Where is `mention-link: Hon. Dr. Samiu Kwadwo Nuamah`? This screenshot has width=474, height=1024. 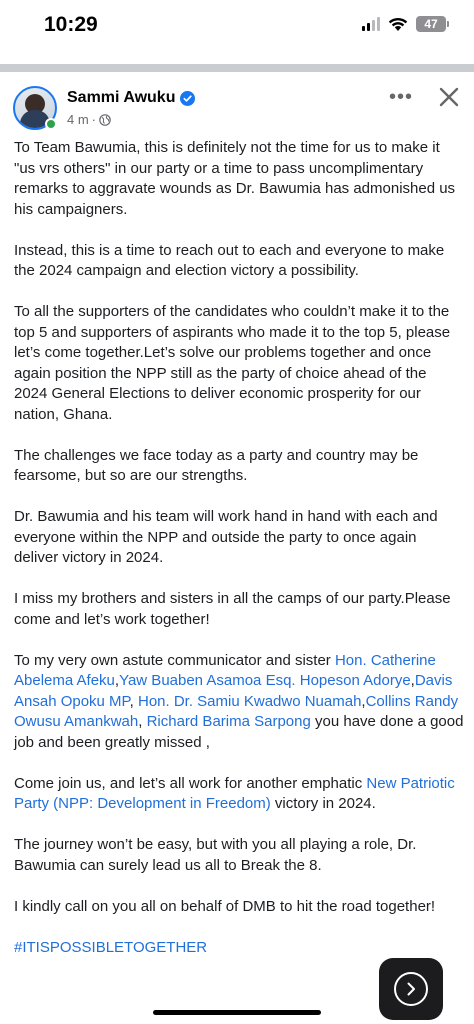
mention-link: Hon. Dr. Samiu Kwadwo Nuamah is located at coordinates (249, 701).